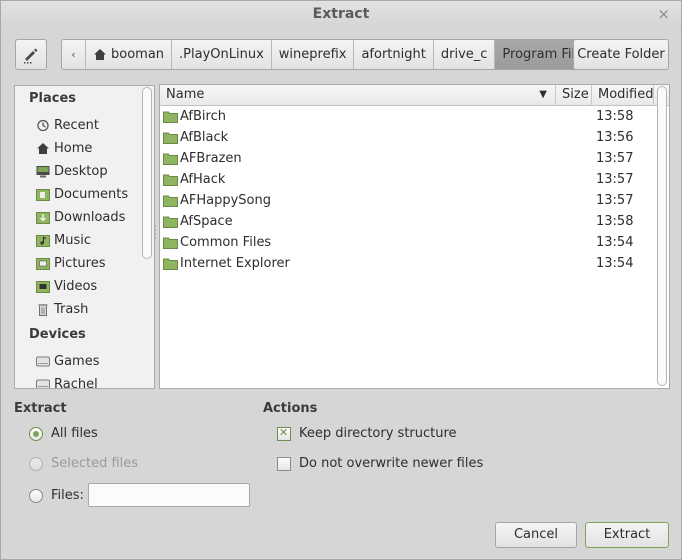  I want to click on title-bar: Extract ×, so click(341, 14).